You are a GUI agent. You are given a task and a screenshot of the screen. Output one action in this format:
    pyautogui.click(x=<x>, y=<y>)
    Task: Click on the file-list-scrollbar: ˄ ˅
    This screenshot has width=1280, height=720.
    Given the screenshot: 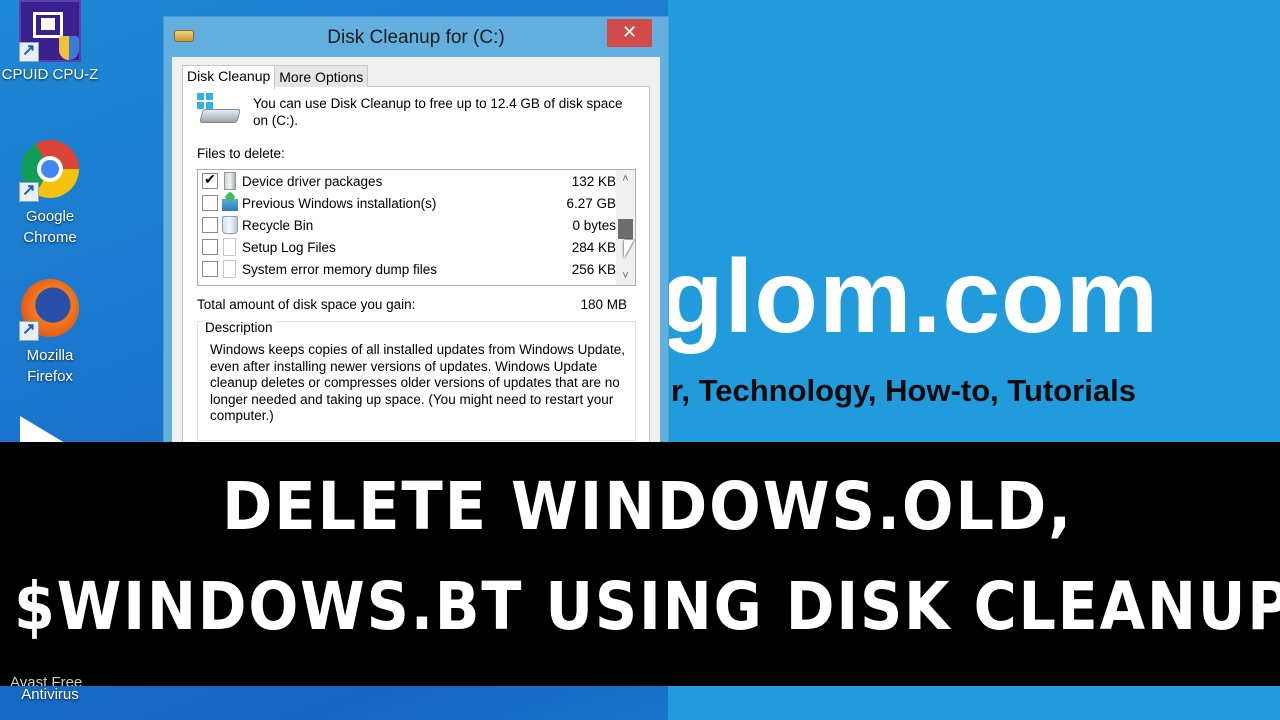 What is the action you would take?
    pyautogui.click(x=625, y=227)
    